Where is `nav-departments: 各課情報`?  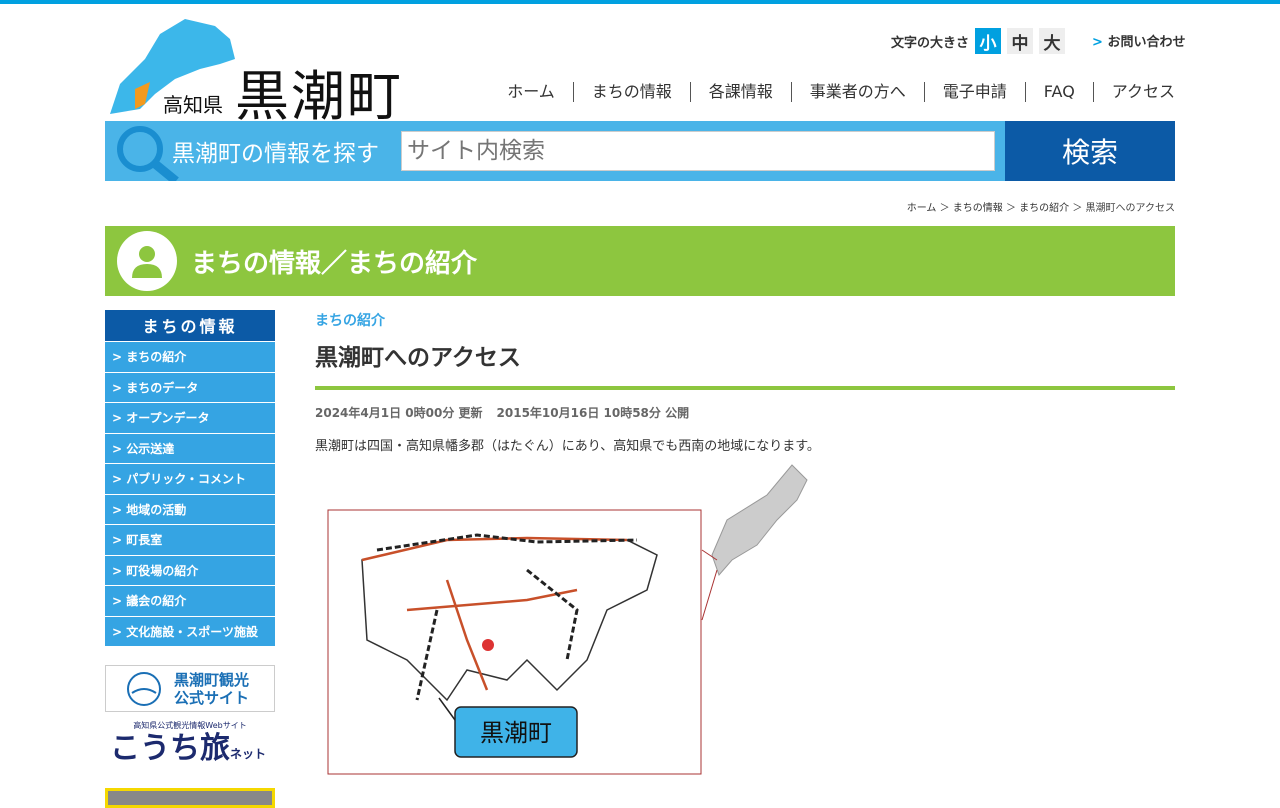 nav-departments: 各課情報 is located at coordinates (740, 92).